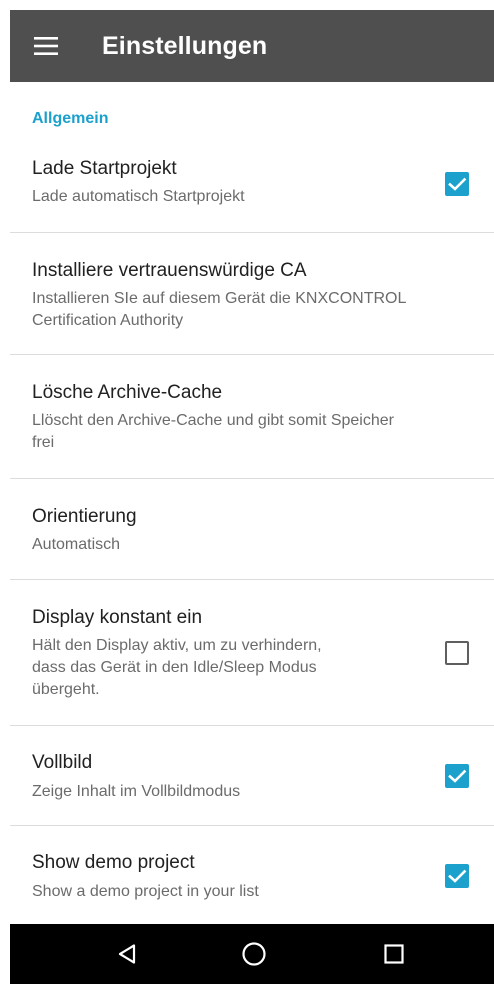  I want to click on nav-home-button, so click(254, 954).